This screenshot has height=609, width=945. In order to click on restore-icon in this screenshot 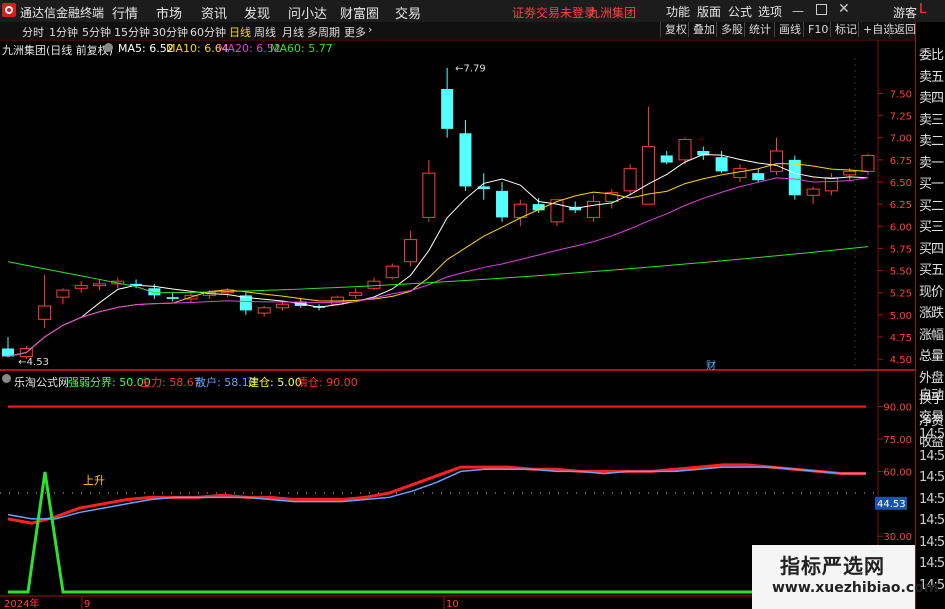, I will do `click(821, 9)`.